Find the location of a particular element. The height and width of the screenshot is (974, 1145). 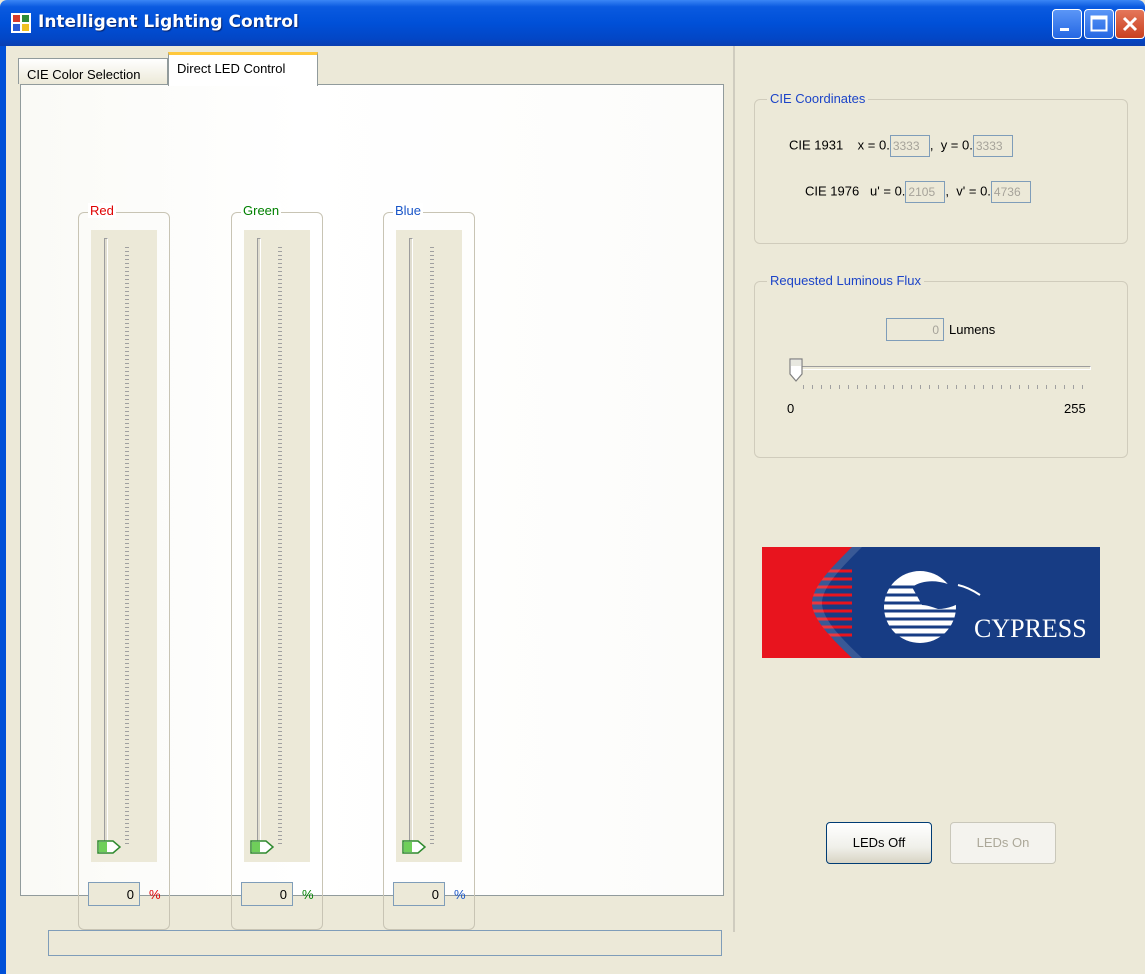

blue-channel-group: Blue 0 % is located at coordinates (429, 566).